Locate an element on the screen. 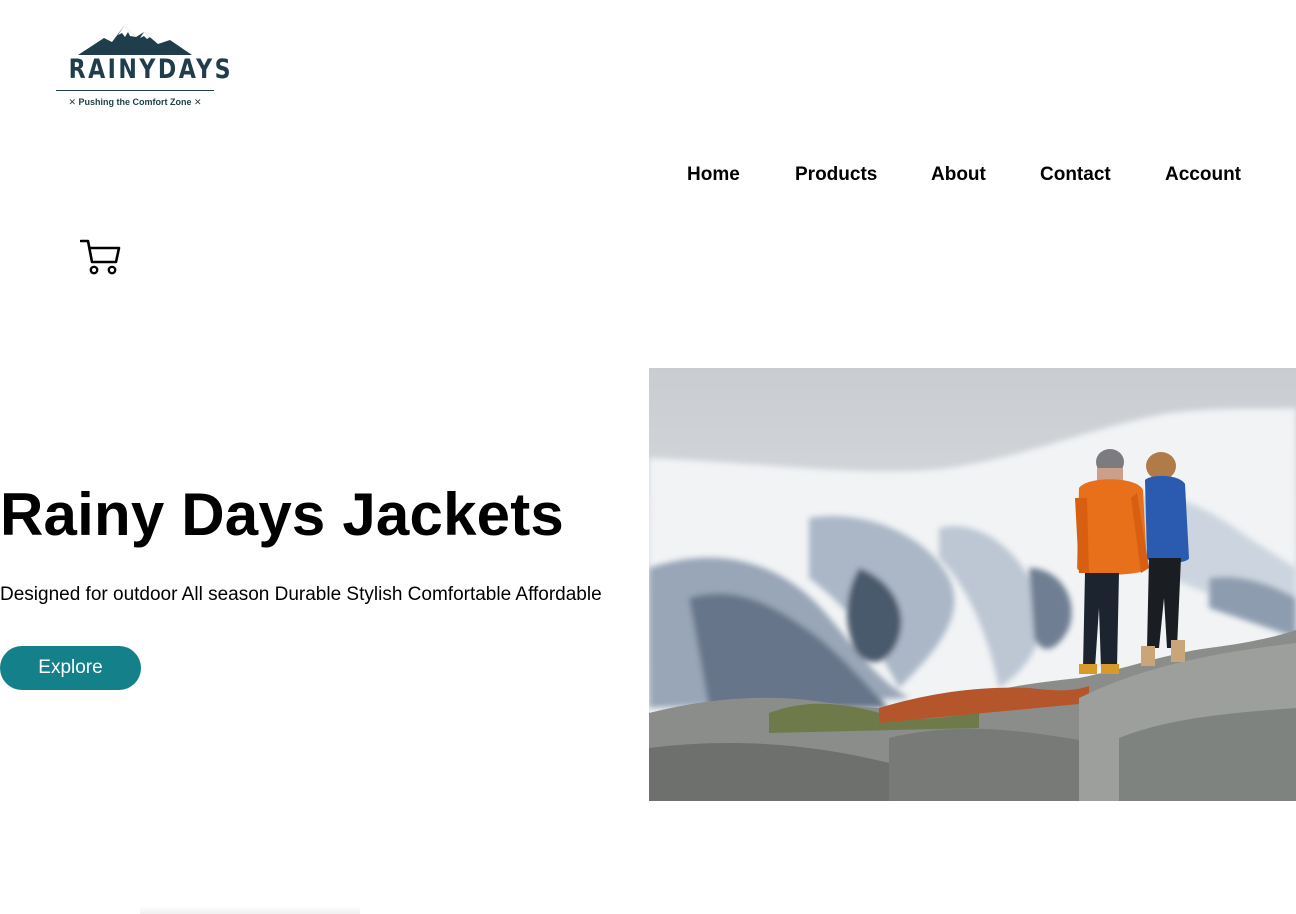 Image resolution: width=1296 pixels, height=914 pixels. explore-button: Explore is located at coordinates (70, 668).